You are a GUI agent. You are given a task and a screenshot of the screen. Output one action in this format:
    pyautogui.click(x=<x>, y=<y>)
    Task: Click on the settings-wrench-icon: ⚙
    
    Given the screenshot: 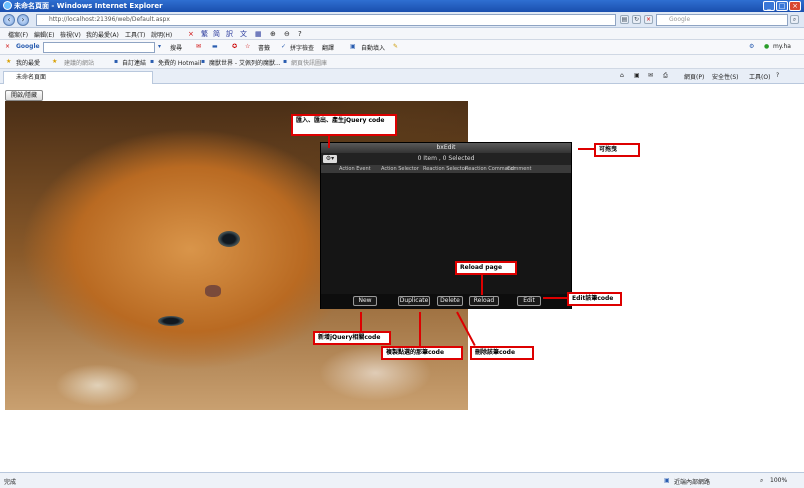 What is the action you would take?
    pyautogui.click(x=751, y=46)
    